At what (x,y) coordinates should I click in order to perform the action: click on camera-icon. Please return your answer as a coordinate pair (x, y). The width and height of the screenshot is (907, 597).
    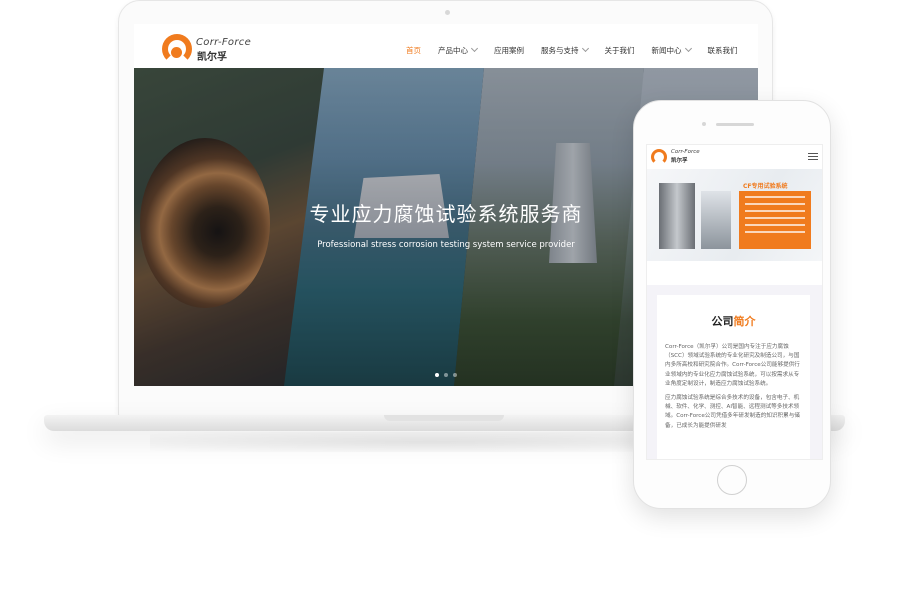
    Looking at the image, I should click on (447, 12).